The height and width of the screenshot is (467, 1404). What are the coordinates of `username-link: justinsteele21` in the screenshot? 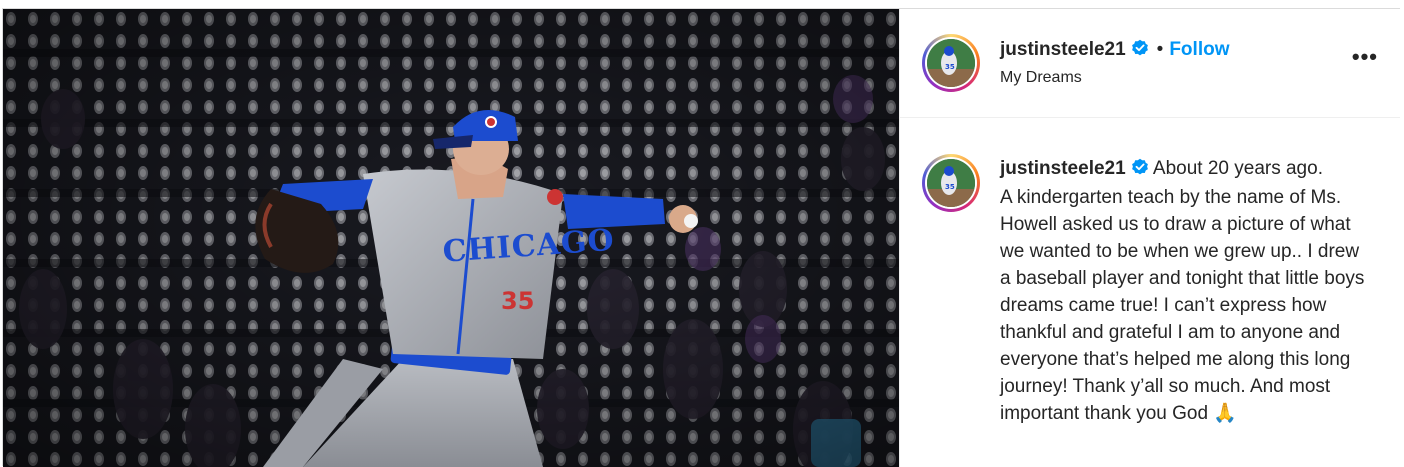 It's located at (1063, 49).